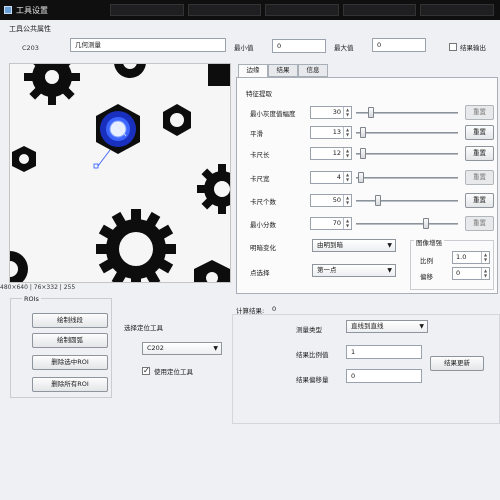 This screenshot has height=500, width=500. What do you see at coordinates (283, 70) in the screenshot?
I see `tab-result: 结果` at bounding box center [283, 70].